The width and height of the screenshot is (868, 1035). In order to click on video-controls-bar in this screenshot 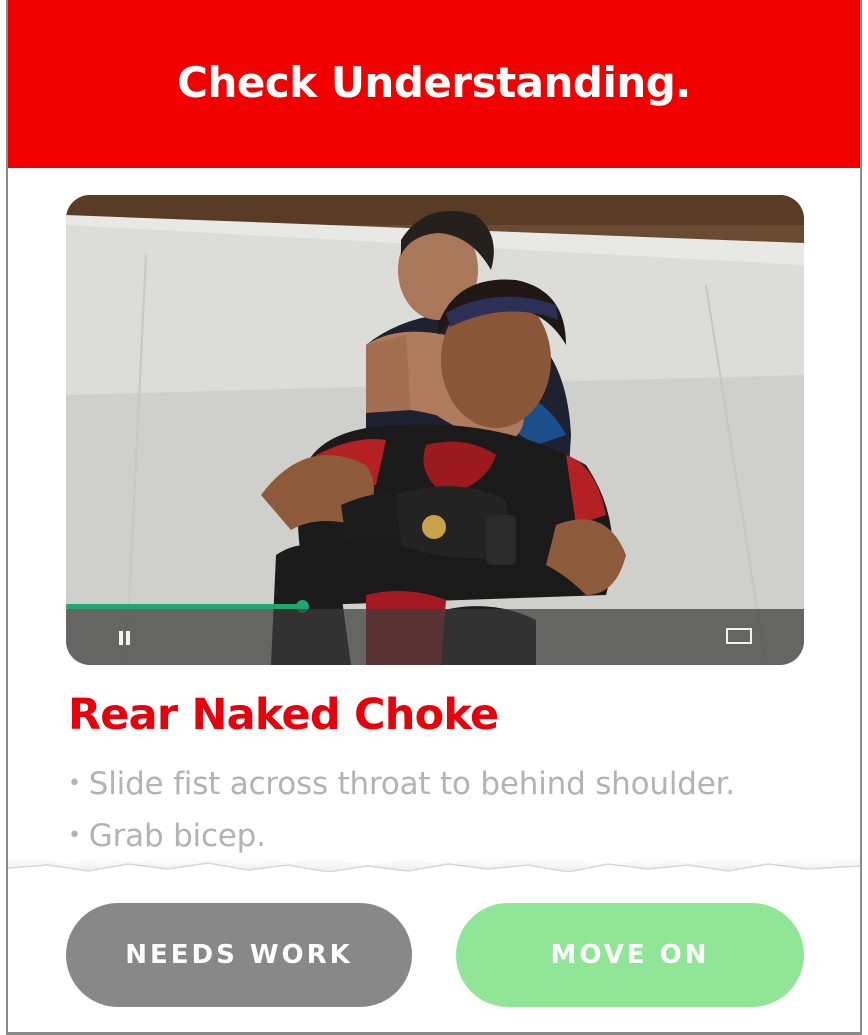, I will do `click(435, 637)`.